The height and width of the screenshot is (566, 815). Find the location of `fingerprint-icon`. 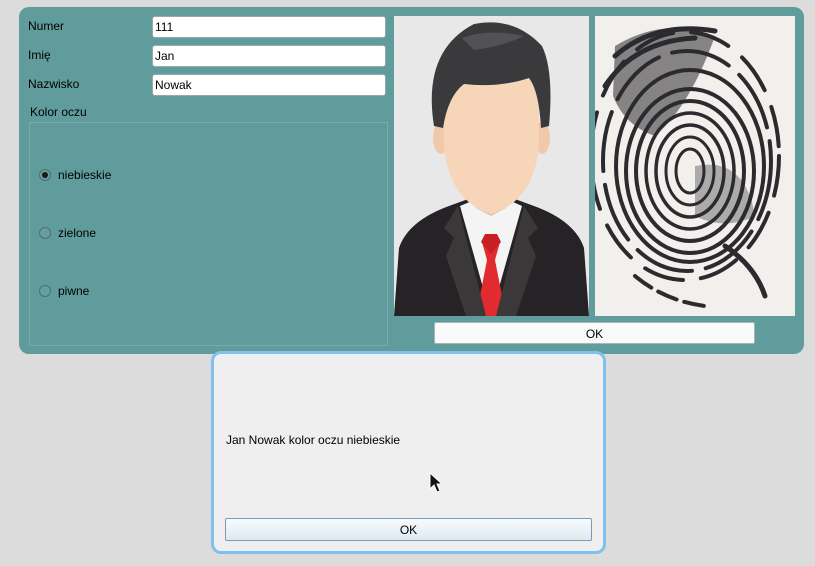

fingerprint-icon is located at coordinates (695, 166).